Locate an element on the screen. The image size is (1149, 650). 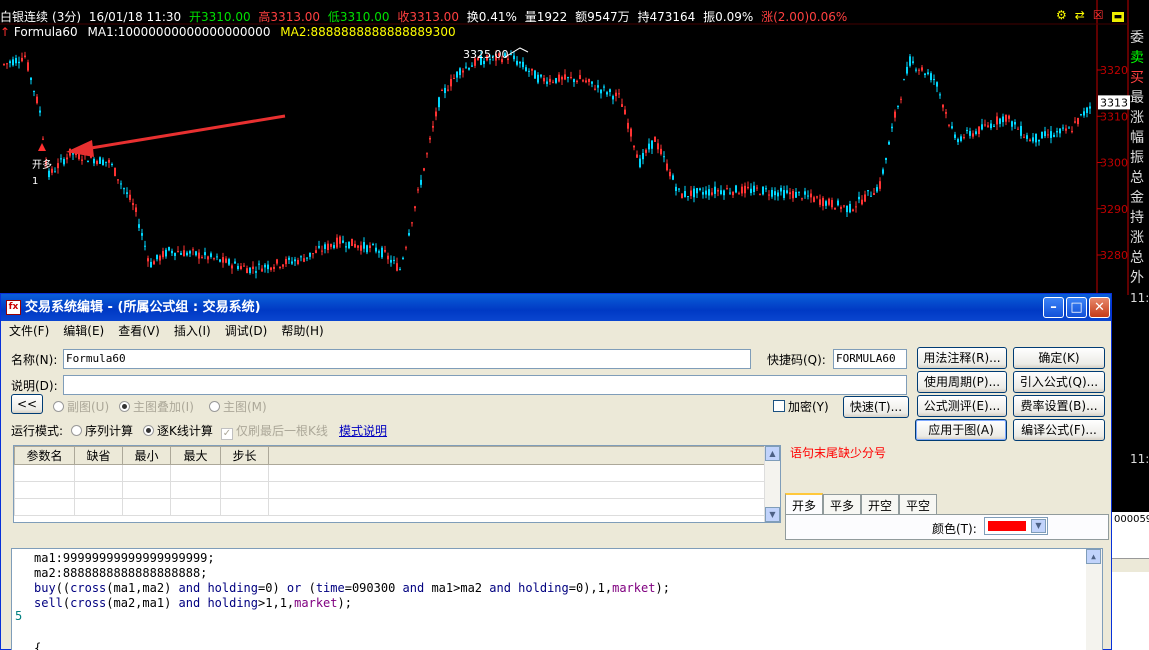
tab-signal-0: 开多 is located at coordinates (804, 504).